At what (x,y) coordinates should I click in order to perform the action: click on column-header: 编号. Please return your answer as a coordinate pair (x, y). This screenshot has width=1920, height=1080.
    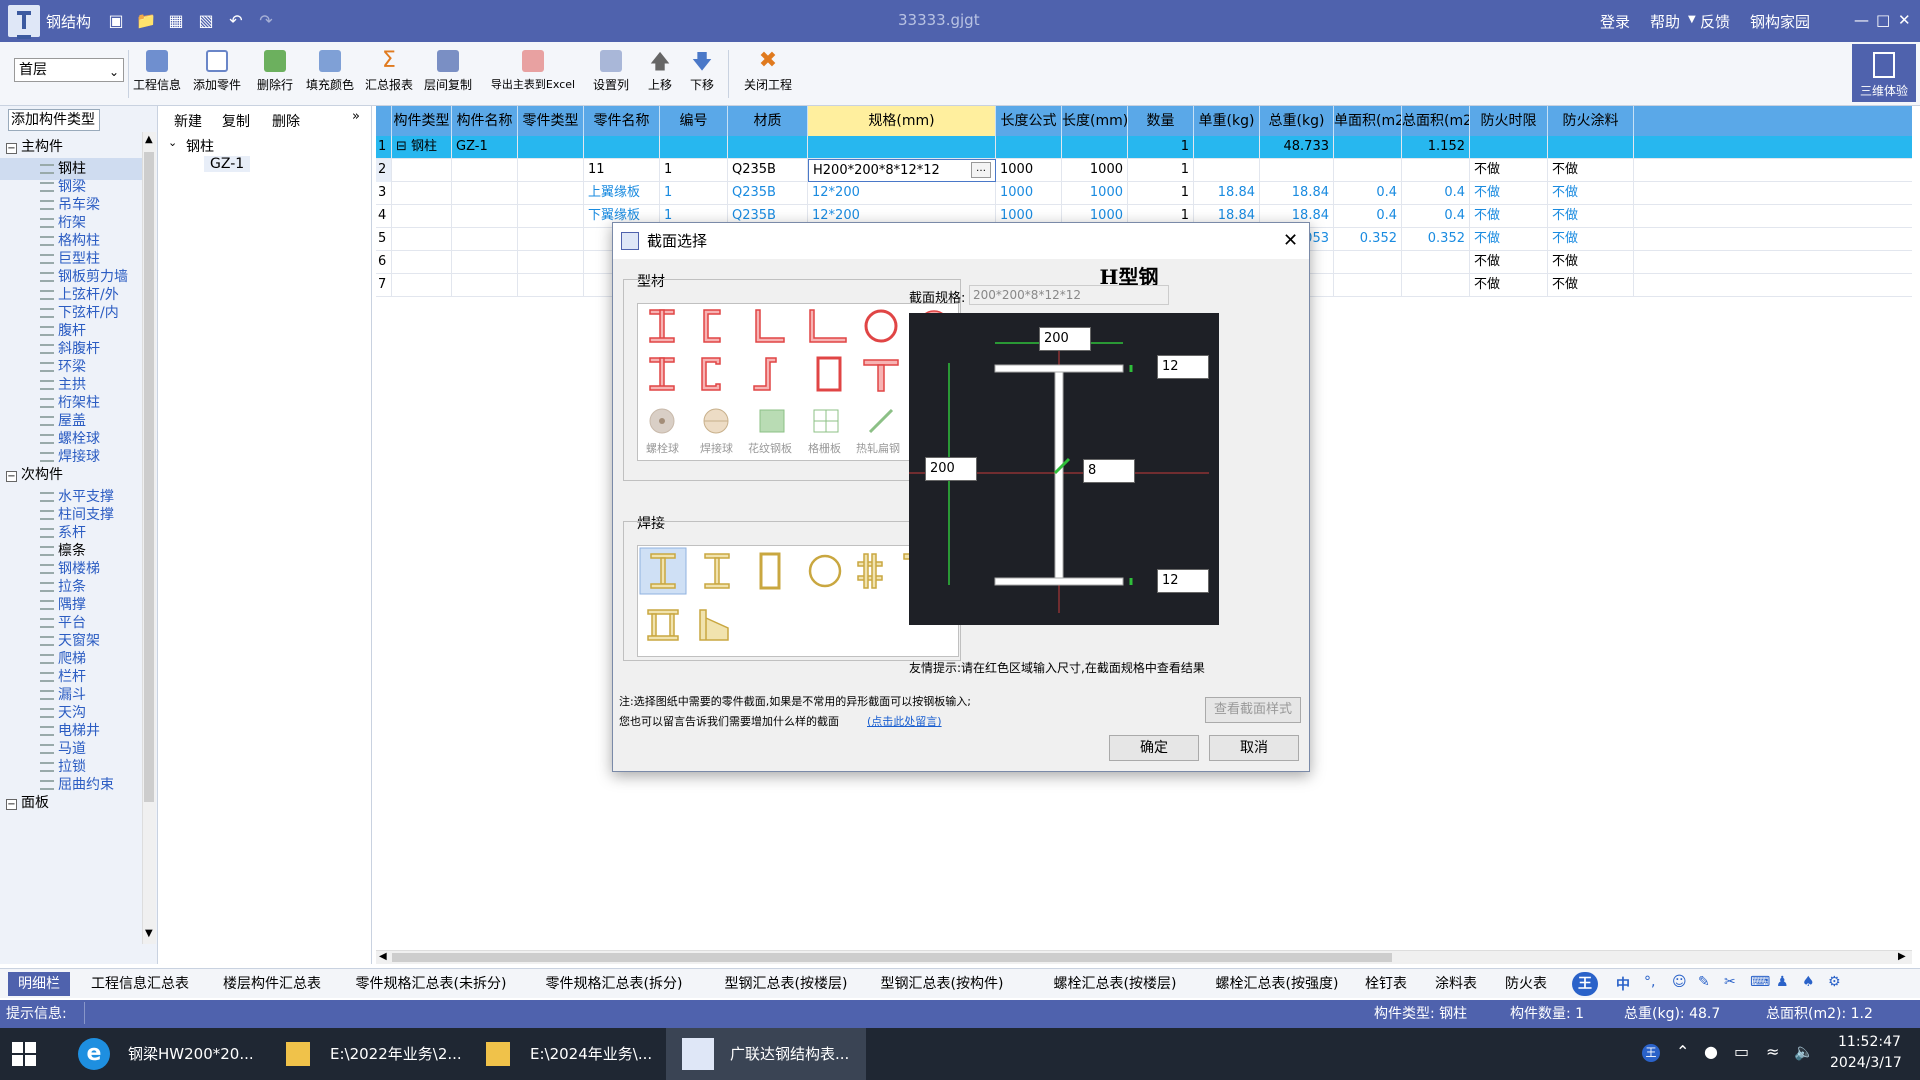
    Looking at the image, I should click on (694, 121).